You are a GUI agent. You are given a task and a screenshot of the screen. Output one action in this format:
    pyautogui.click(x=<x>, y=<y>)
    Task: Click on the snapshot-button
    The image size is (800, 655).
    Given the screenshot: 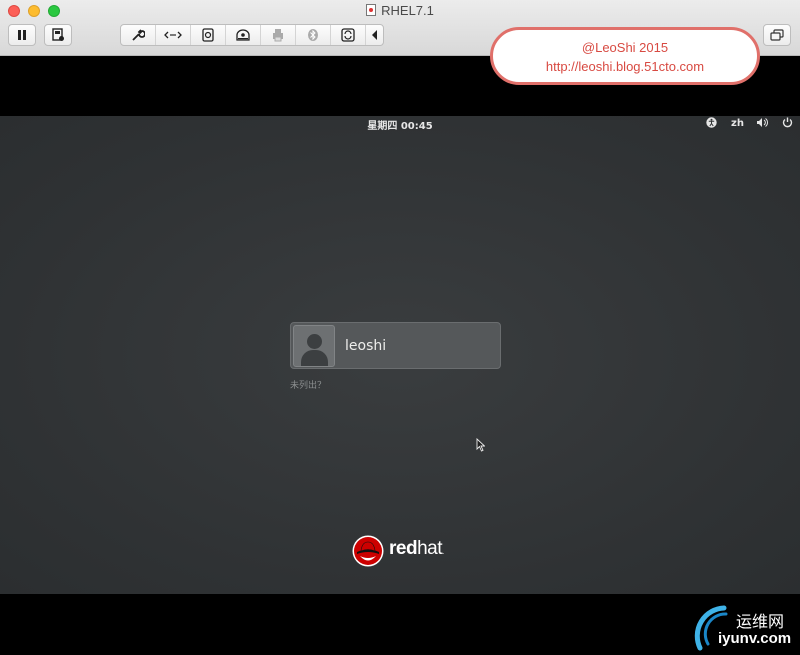 What is the action you would take?
    pyautogui.click(x=58, y=35)
    